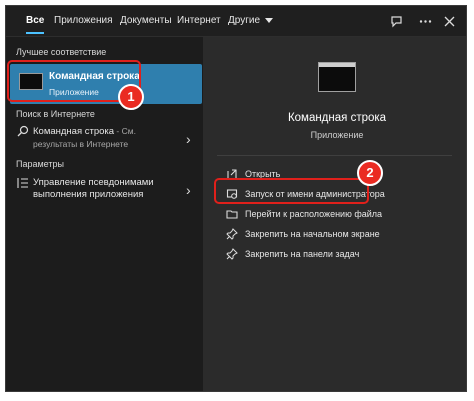 Image resolution: width=474 pixels, height=401 pixels. What do you see at coordinates (40, 164) in the screenshot?
I see `settings-header: Параметры` at bounding box center [40, 164].